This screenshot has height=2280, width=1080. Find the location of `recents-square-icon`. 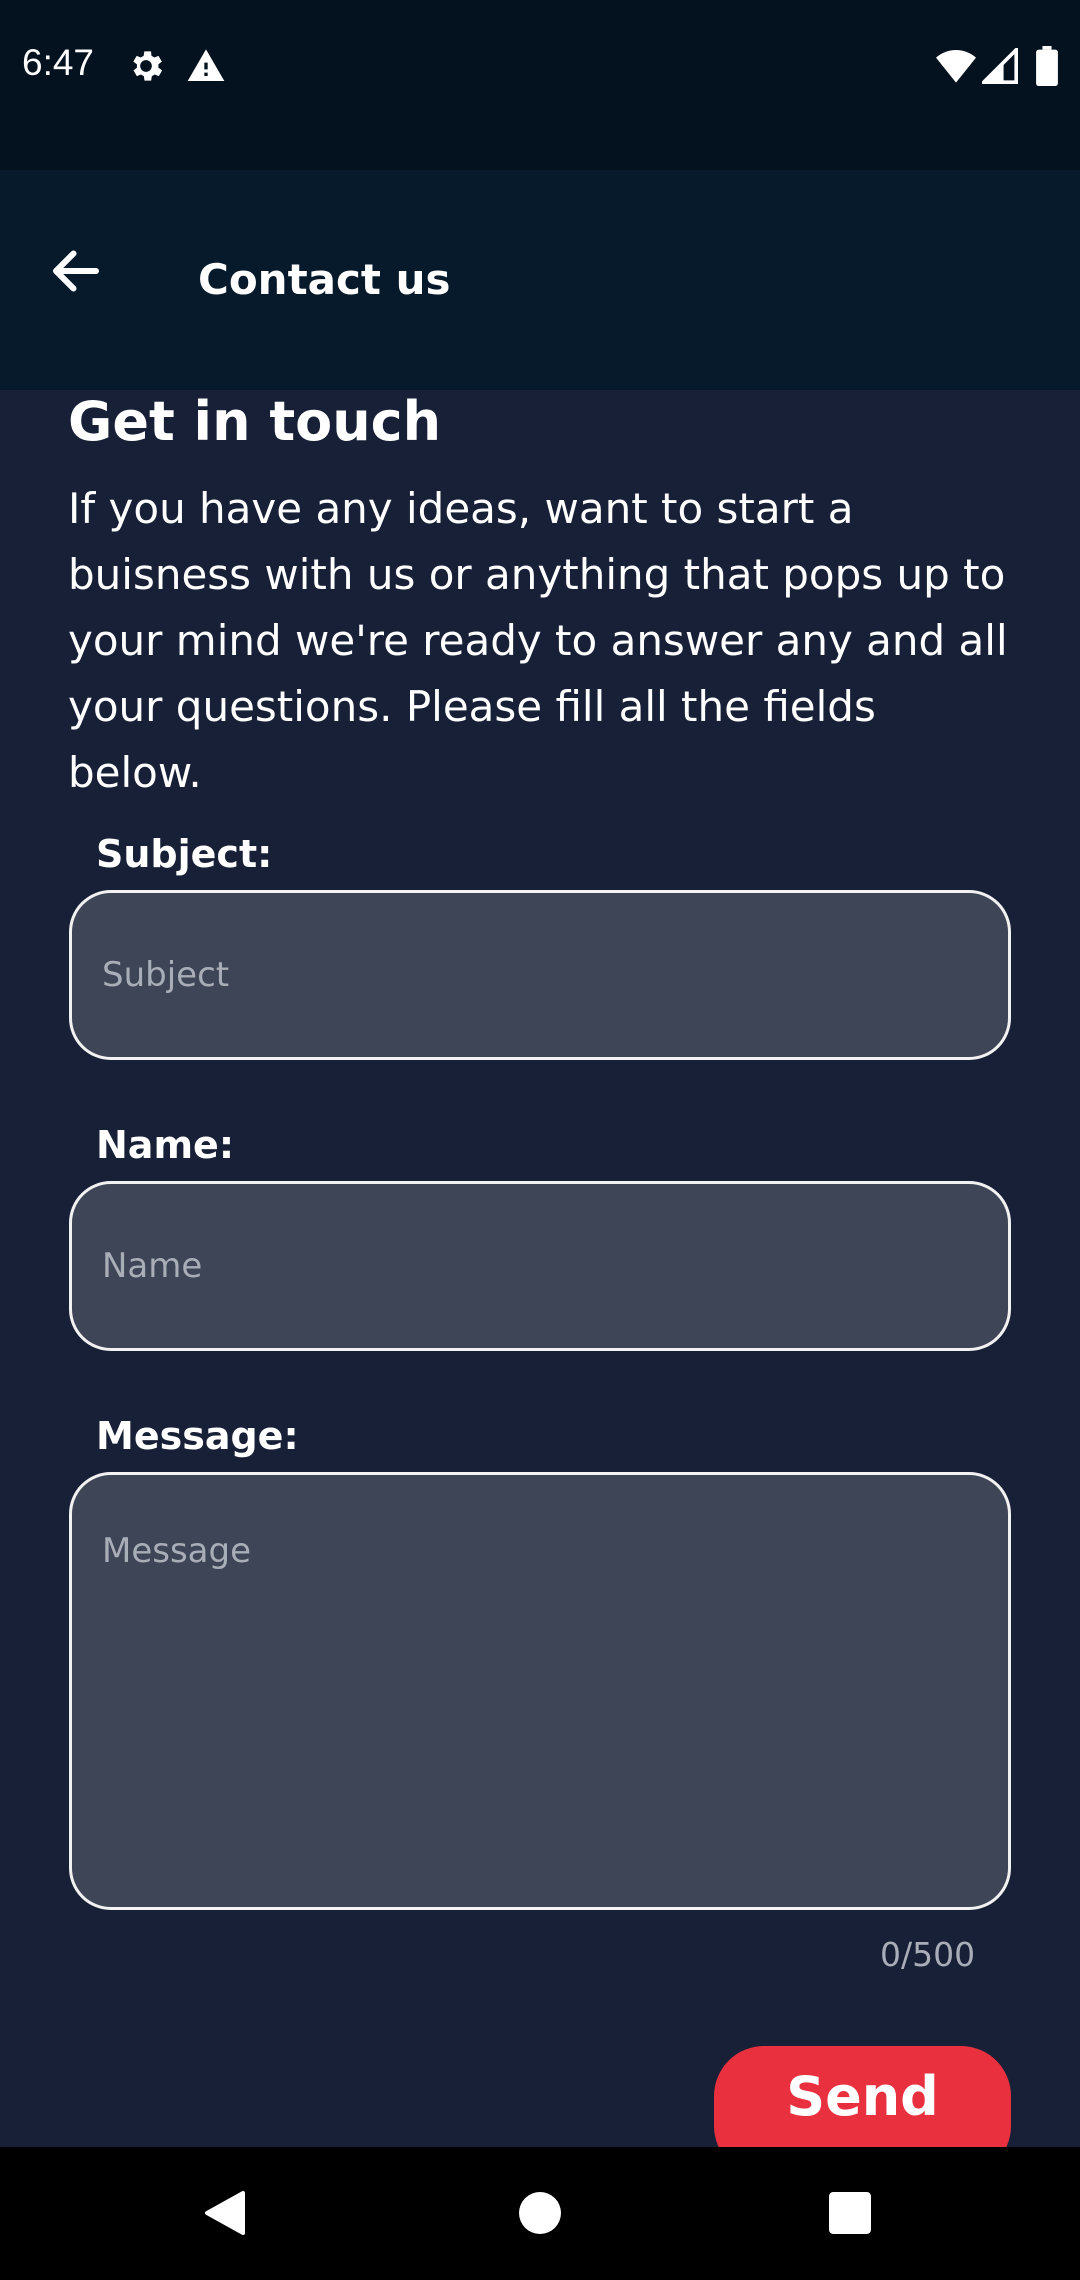

recents-square-icon is located at coordinates (850, 2215).